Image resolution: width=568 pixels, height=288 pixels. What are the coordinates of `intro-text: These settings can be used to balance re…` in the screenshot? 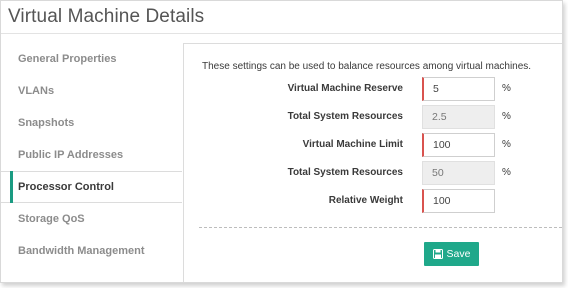 It's located at (367, 66).